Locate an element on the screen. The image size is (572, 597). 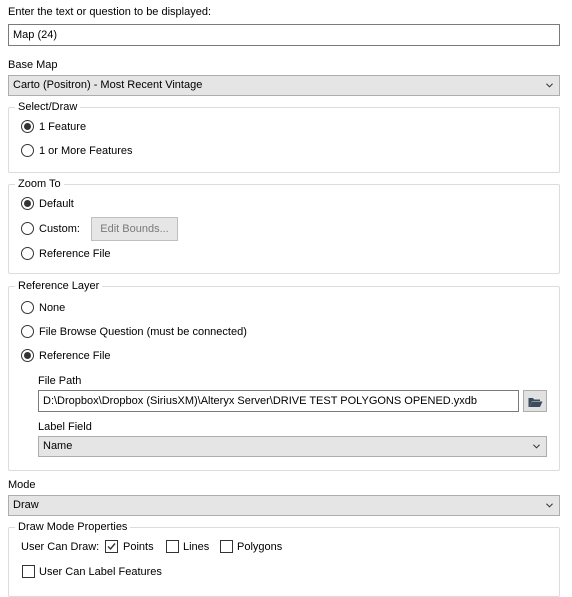
points-checkbox is located at coordinates (111, 546).